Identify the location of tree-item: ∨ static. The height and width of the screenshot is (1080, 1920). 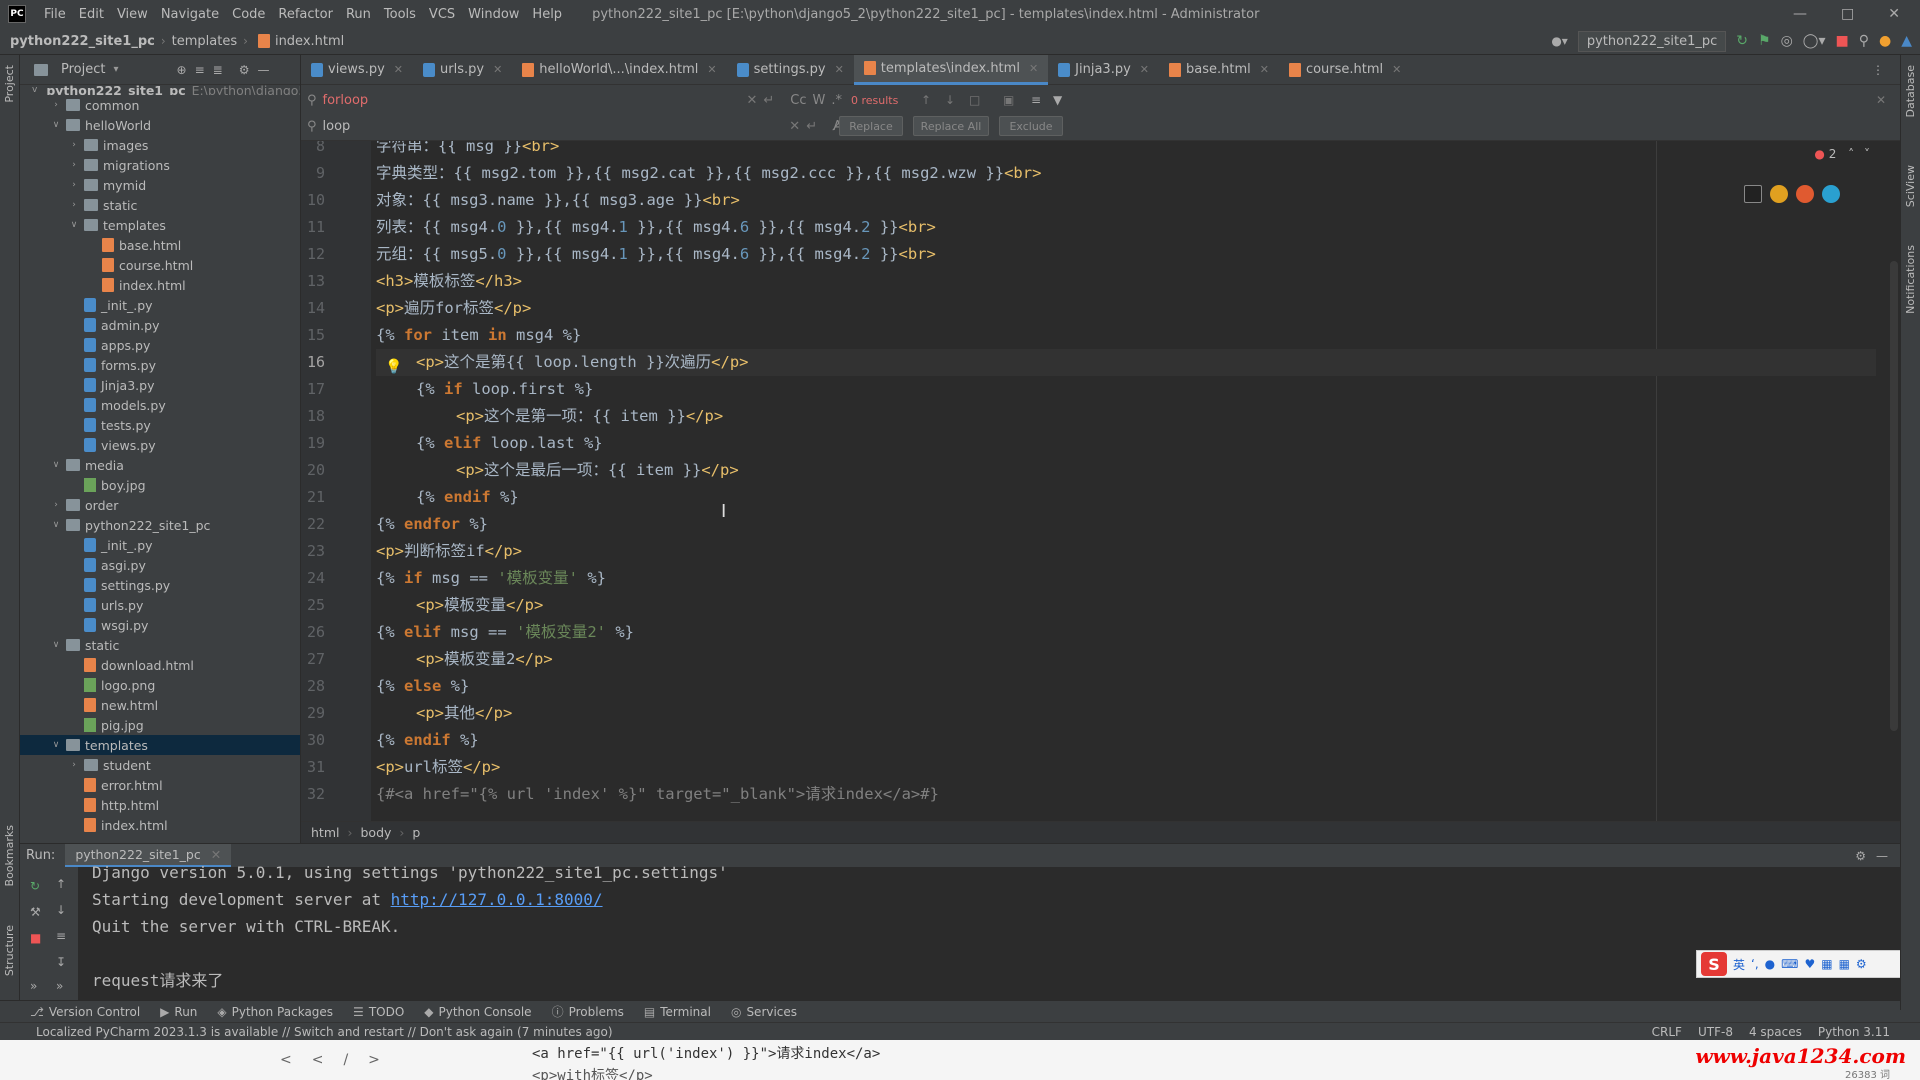
(160, 645).